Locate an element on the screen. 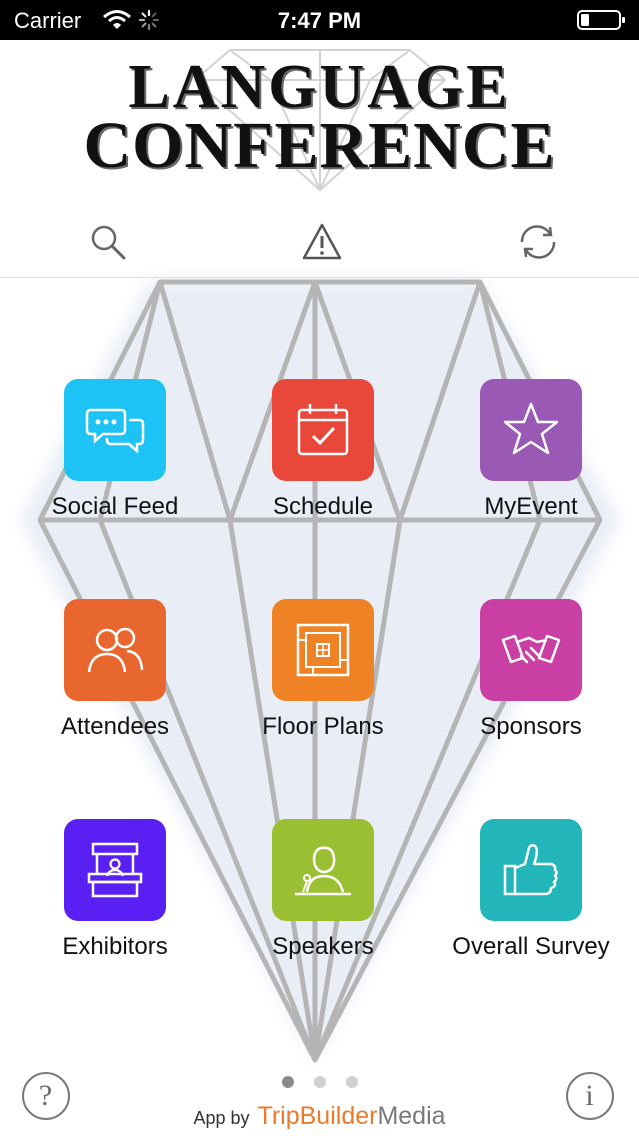 This screenshot has width=639, height=1136. tile-label: MyEvent is located at coordinates (531, 506).